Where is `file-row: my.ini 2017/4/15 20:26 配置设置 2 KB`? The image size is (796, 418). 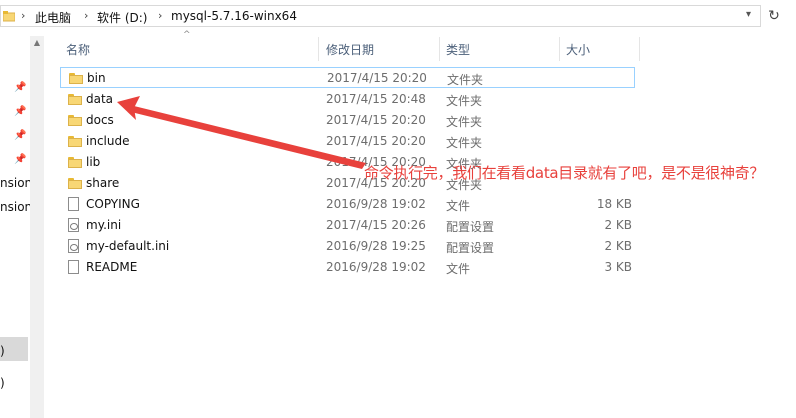 file-row: my.ini 2017/4/15 20:26 配置设置 2 KB is located at coordinates (347, 225).